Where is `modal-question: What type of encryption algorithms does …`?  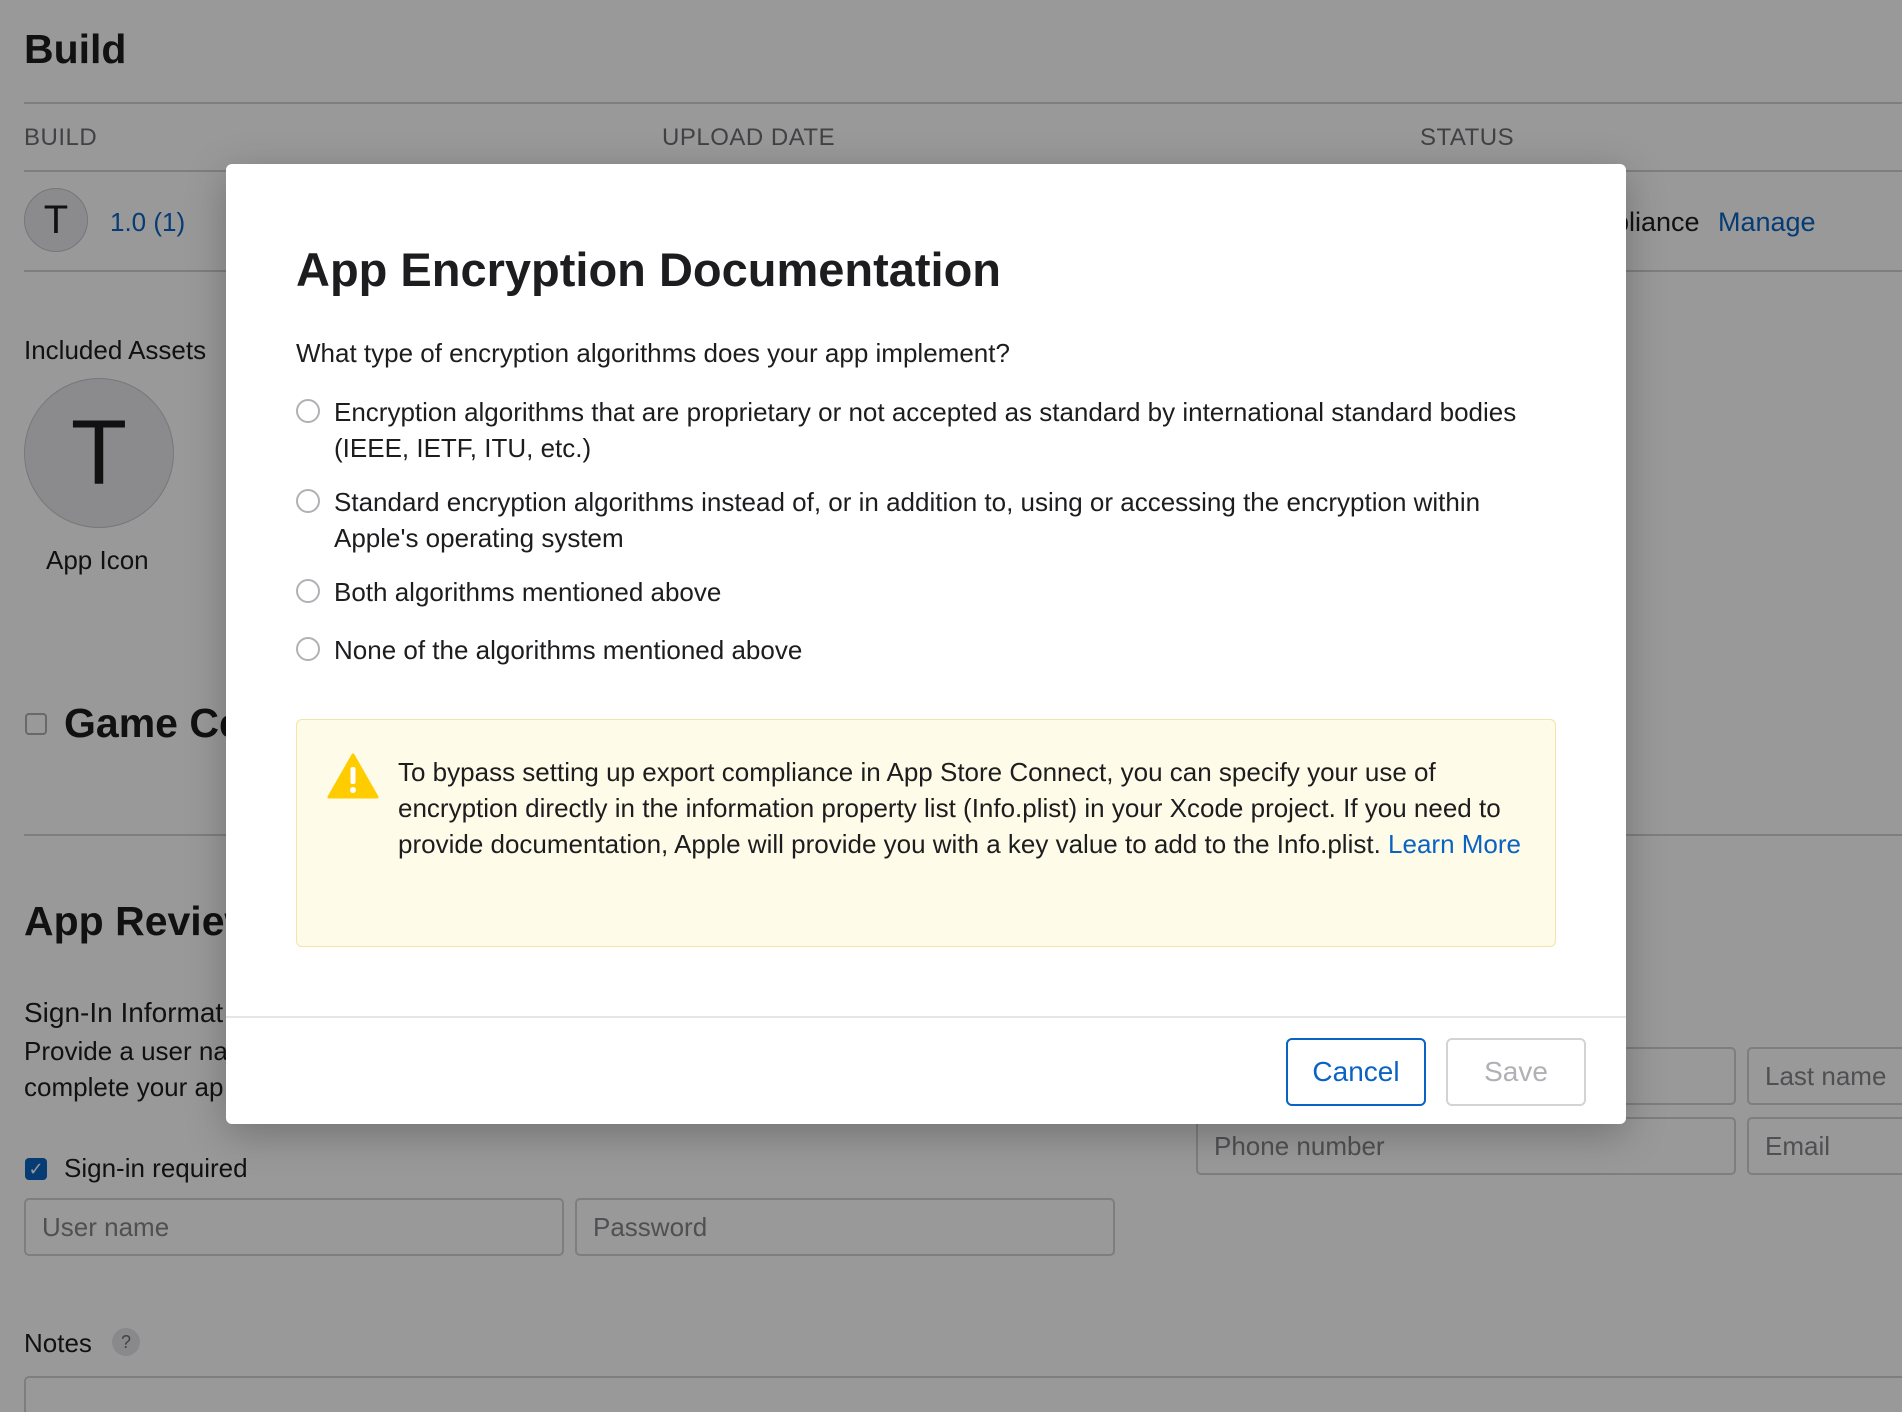
modal-question: What type of encryption algorithms does … is located at coordinates (653, 353).